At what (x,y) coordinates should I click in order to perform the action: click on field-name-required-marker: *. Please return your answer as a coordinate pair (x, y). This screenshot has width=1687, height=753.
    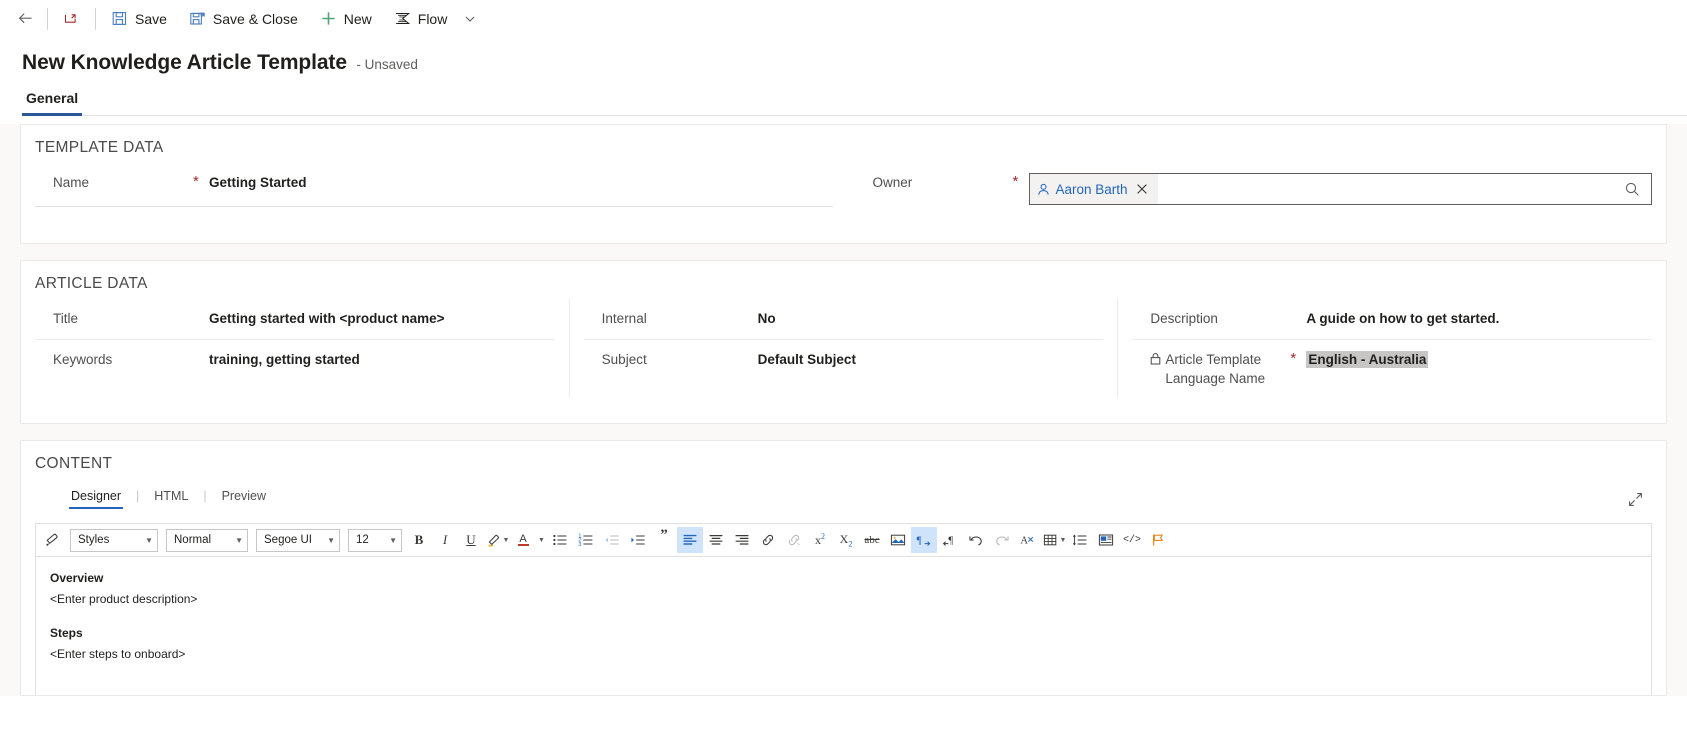
    Looking at the image, I should click on (196, 181).